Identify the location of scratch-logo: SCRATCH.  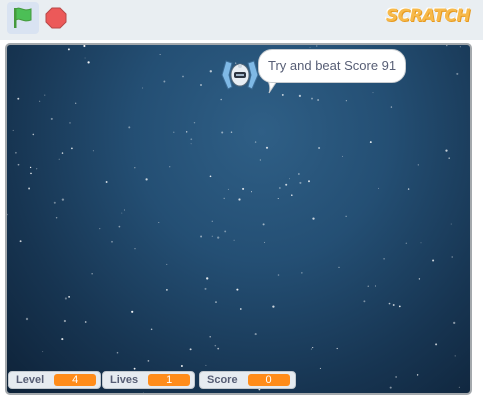
(428, 19).